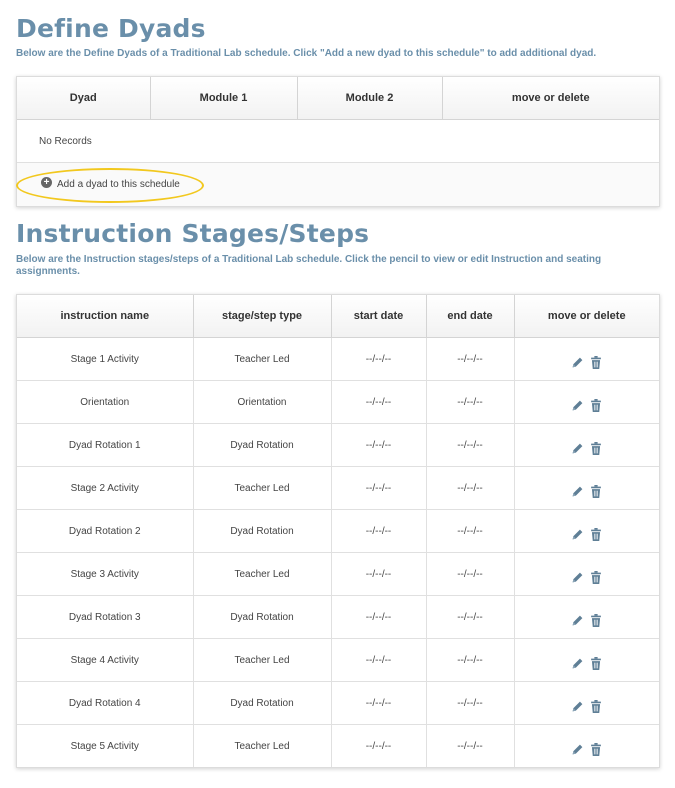  Describe the element at coordinates (105, 617) in the screenshot. I see `instruction-name-cell: Dyad Rotation 3` at that location.